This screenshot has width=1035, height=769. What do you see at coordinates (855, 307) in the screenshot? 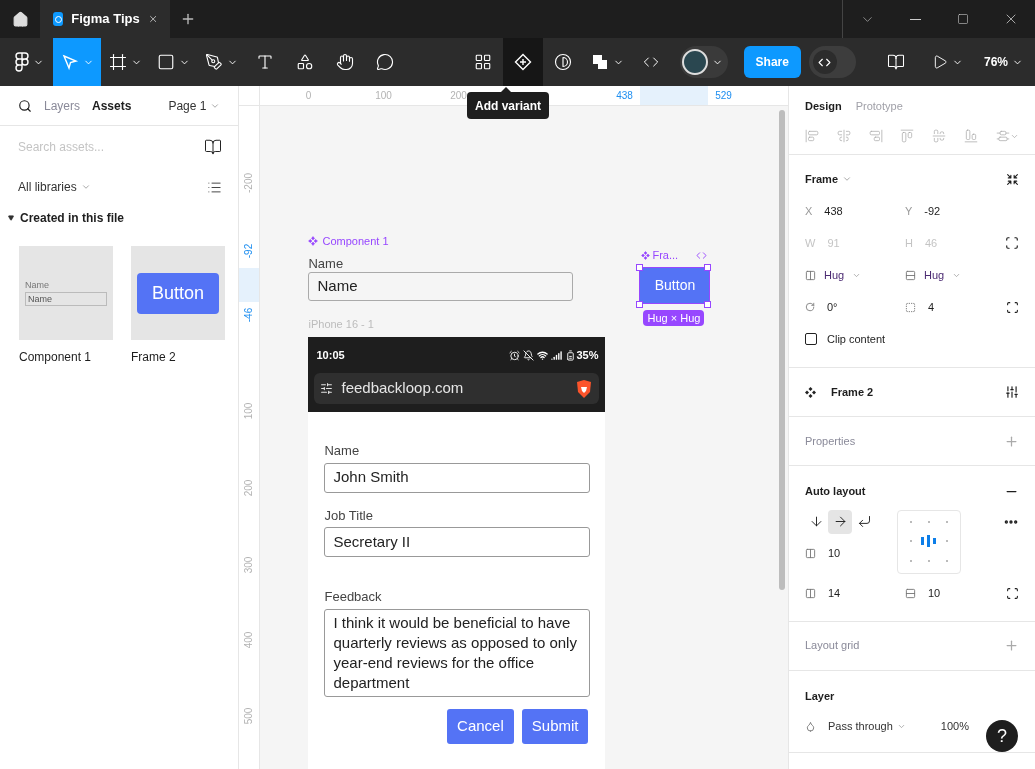
I see `rotation-field: 0°` at bounding box center [855, 307].